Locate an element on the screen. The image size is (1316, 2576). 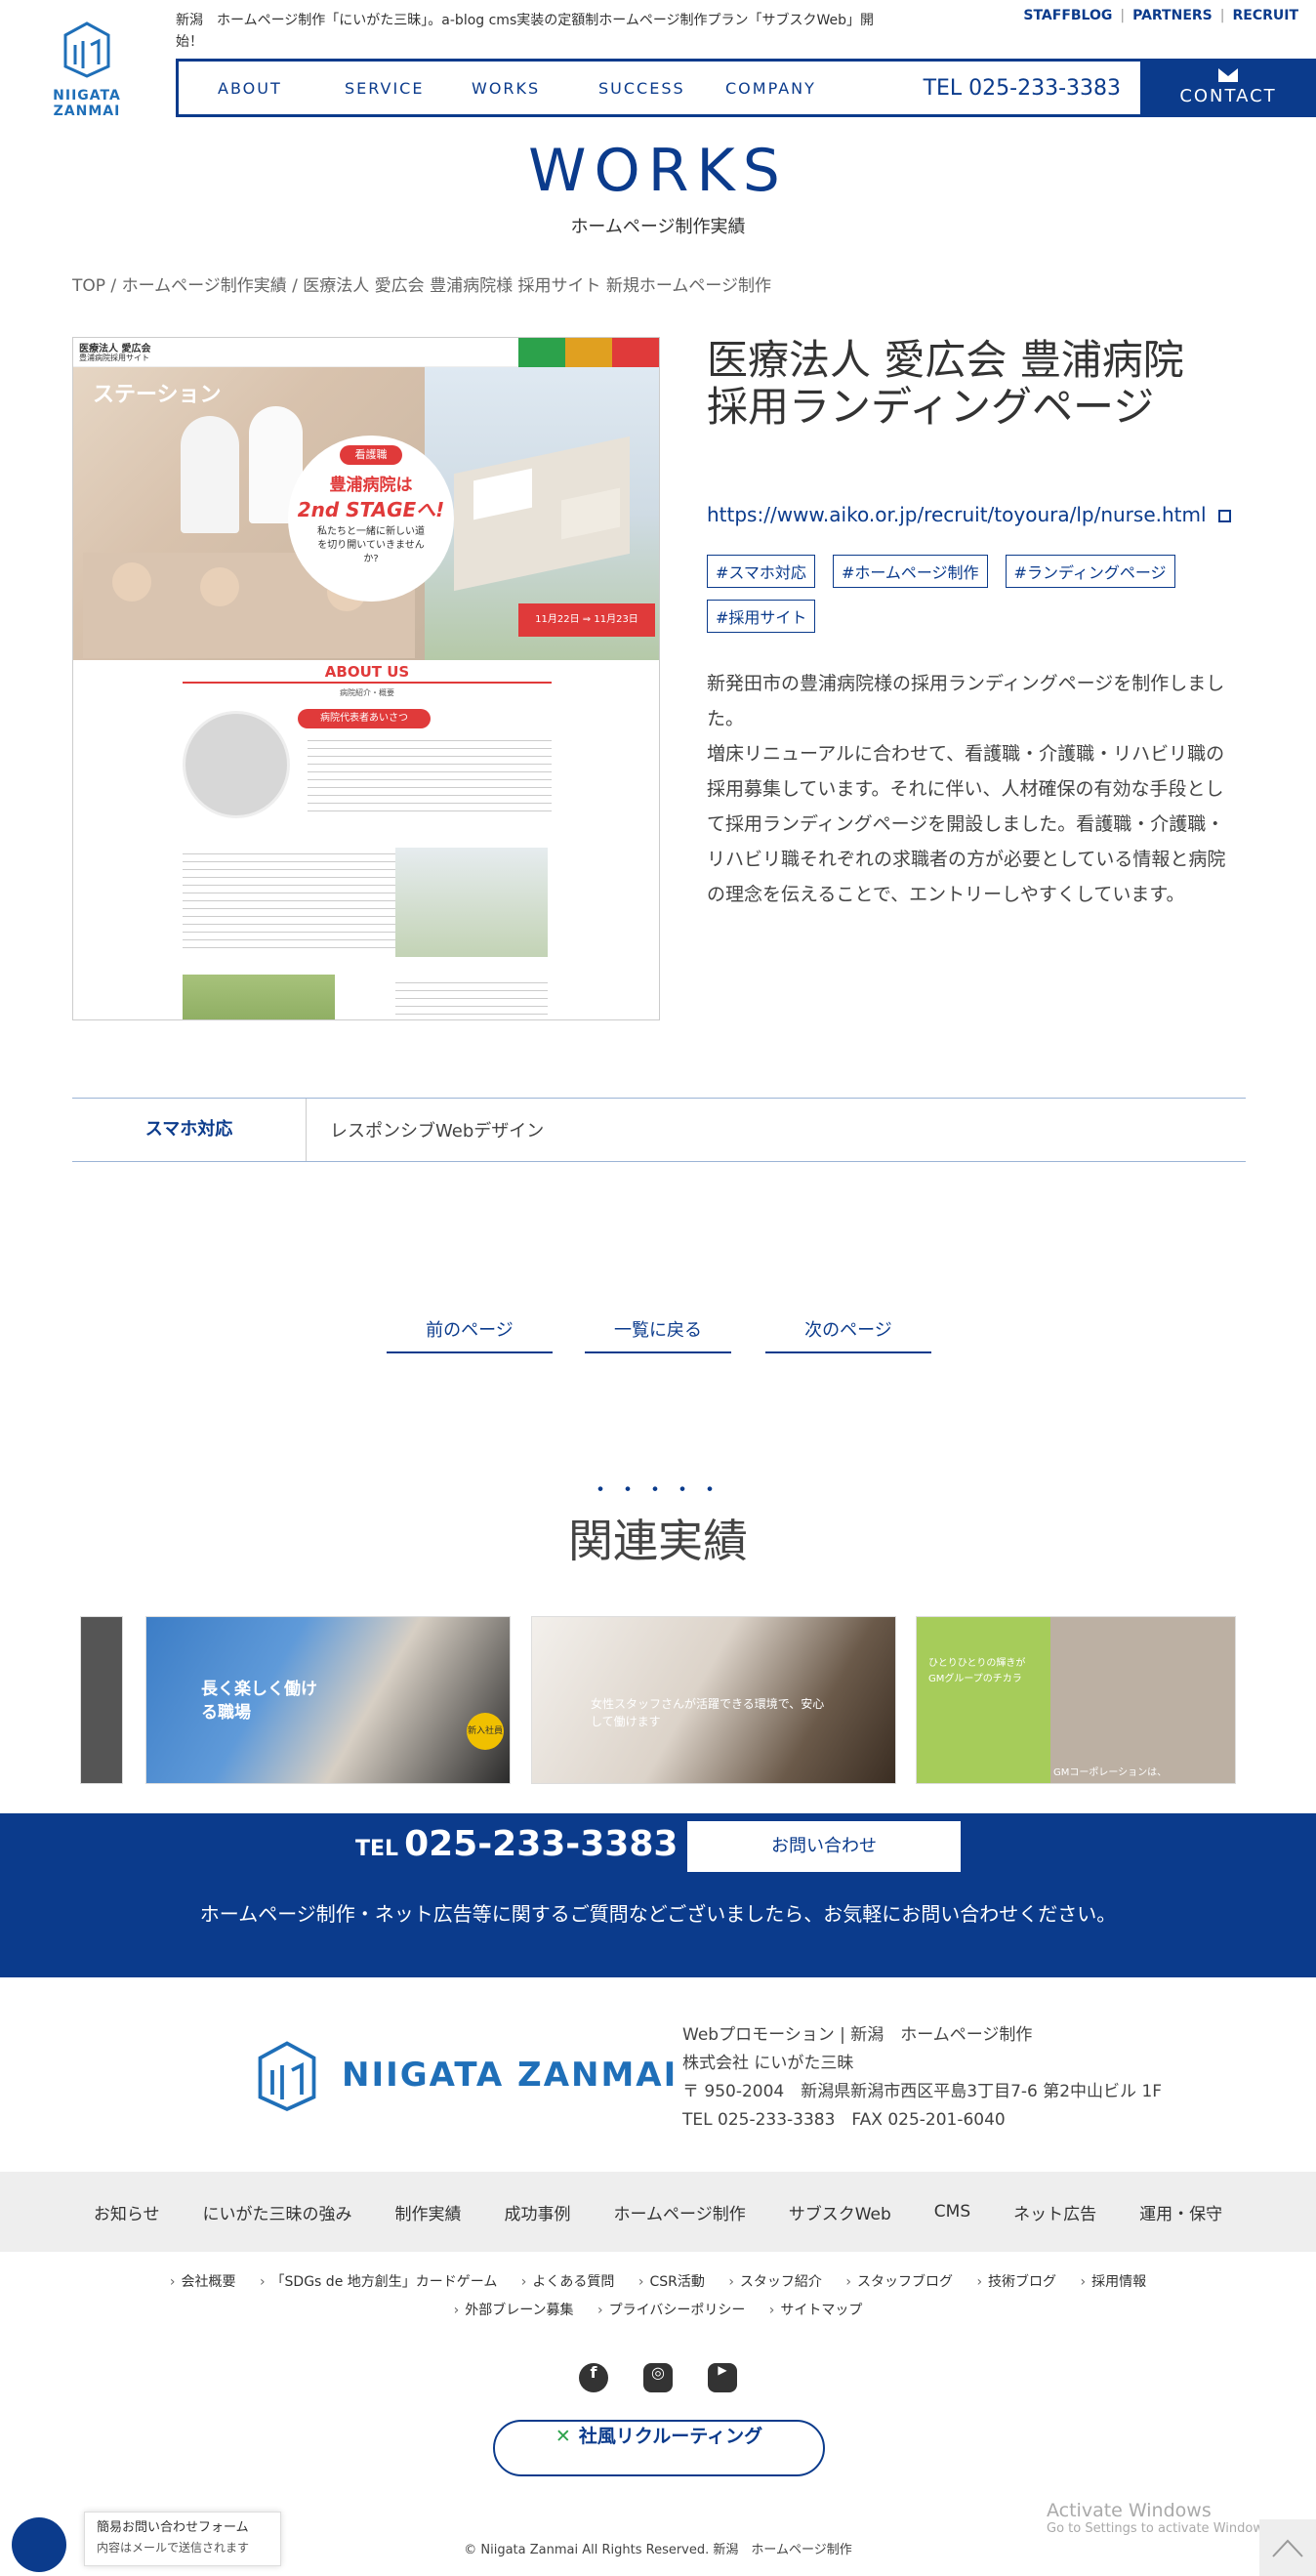
shot-greeting: 病院代表者あいさつ is located at coordinates (364, 718).